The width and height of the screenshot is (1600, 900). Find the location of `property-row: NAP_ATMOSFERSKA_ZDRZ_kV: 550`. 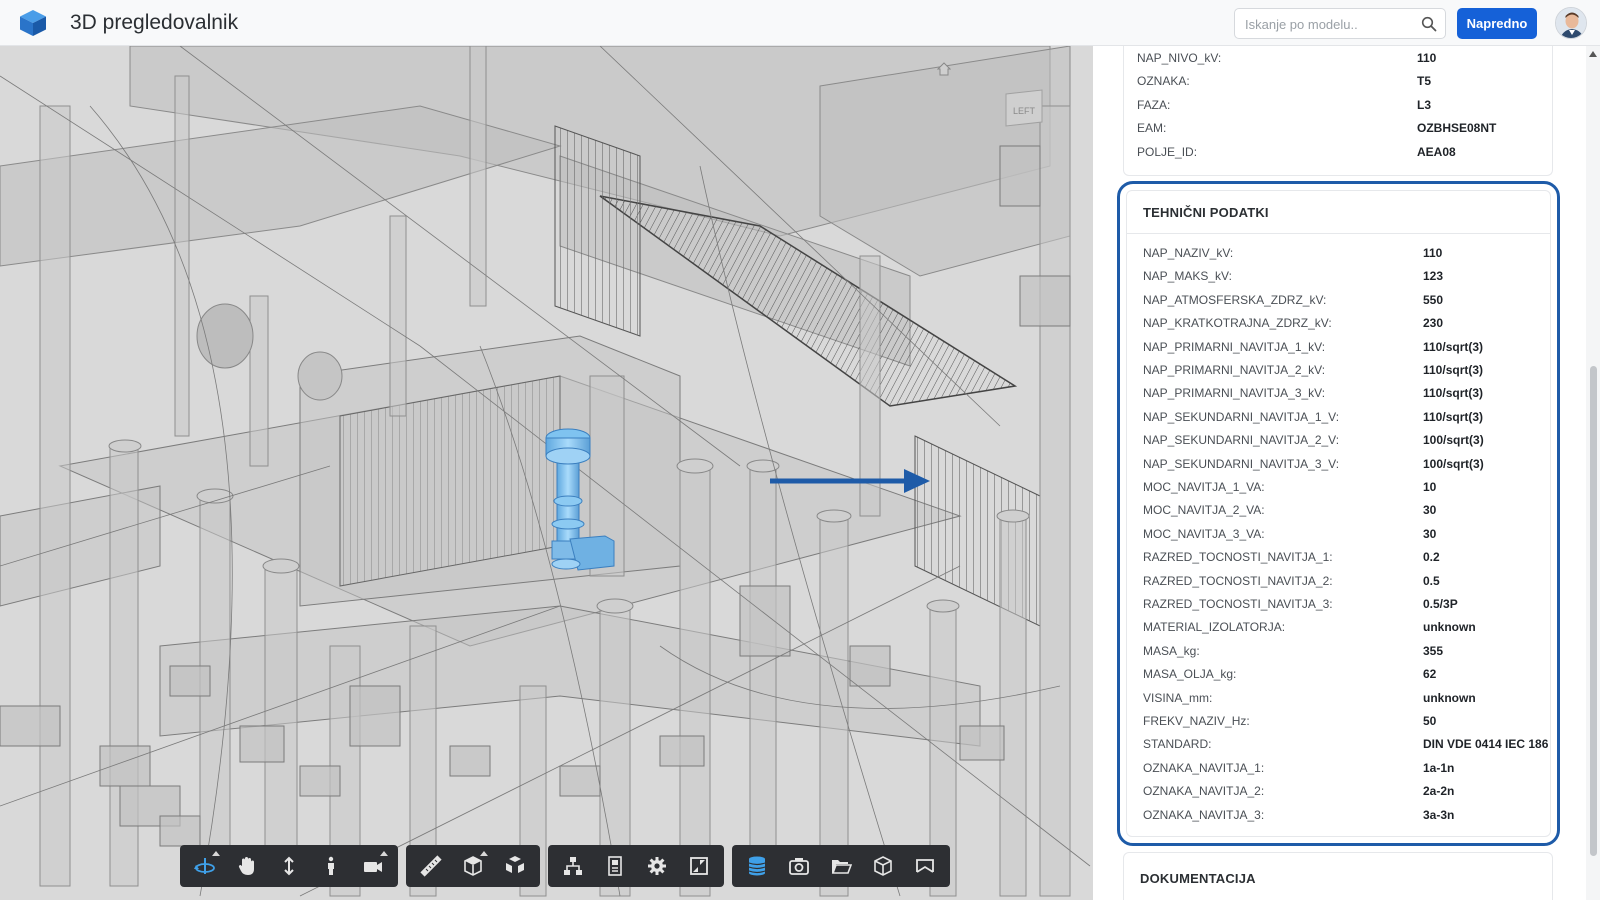

property-row: NAP_ATMOSFERSKA_ZDRZ_kV: 550 is located at coordinates (1354, 304).